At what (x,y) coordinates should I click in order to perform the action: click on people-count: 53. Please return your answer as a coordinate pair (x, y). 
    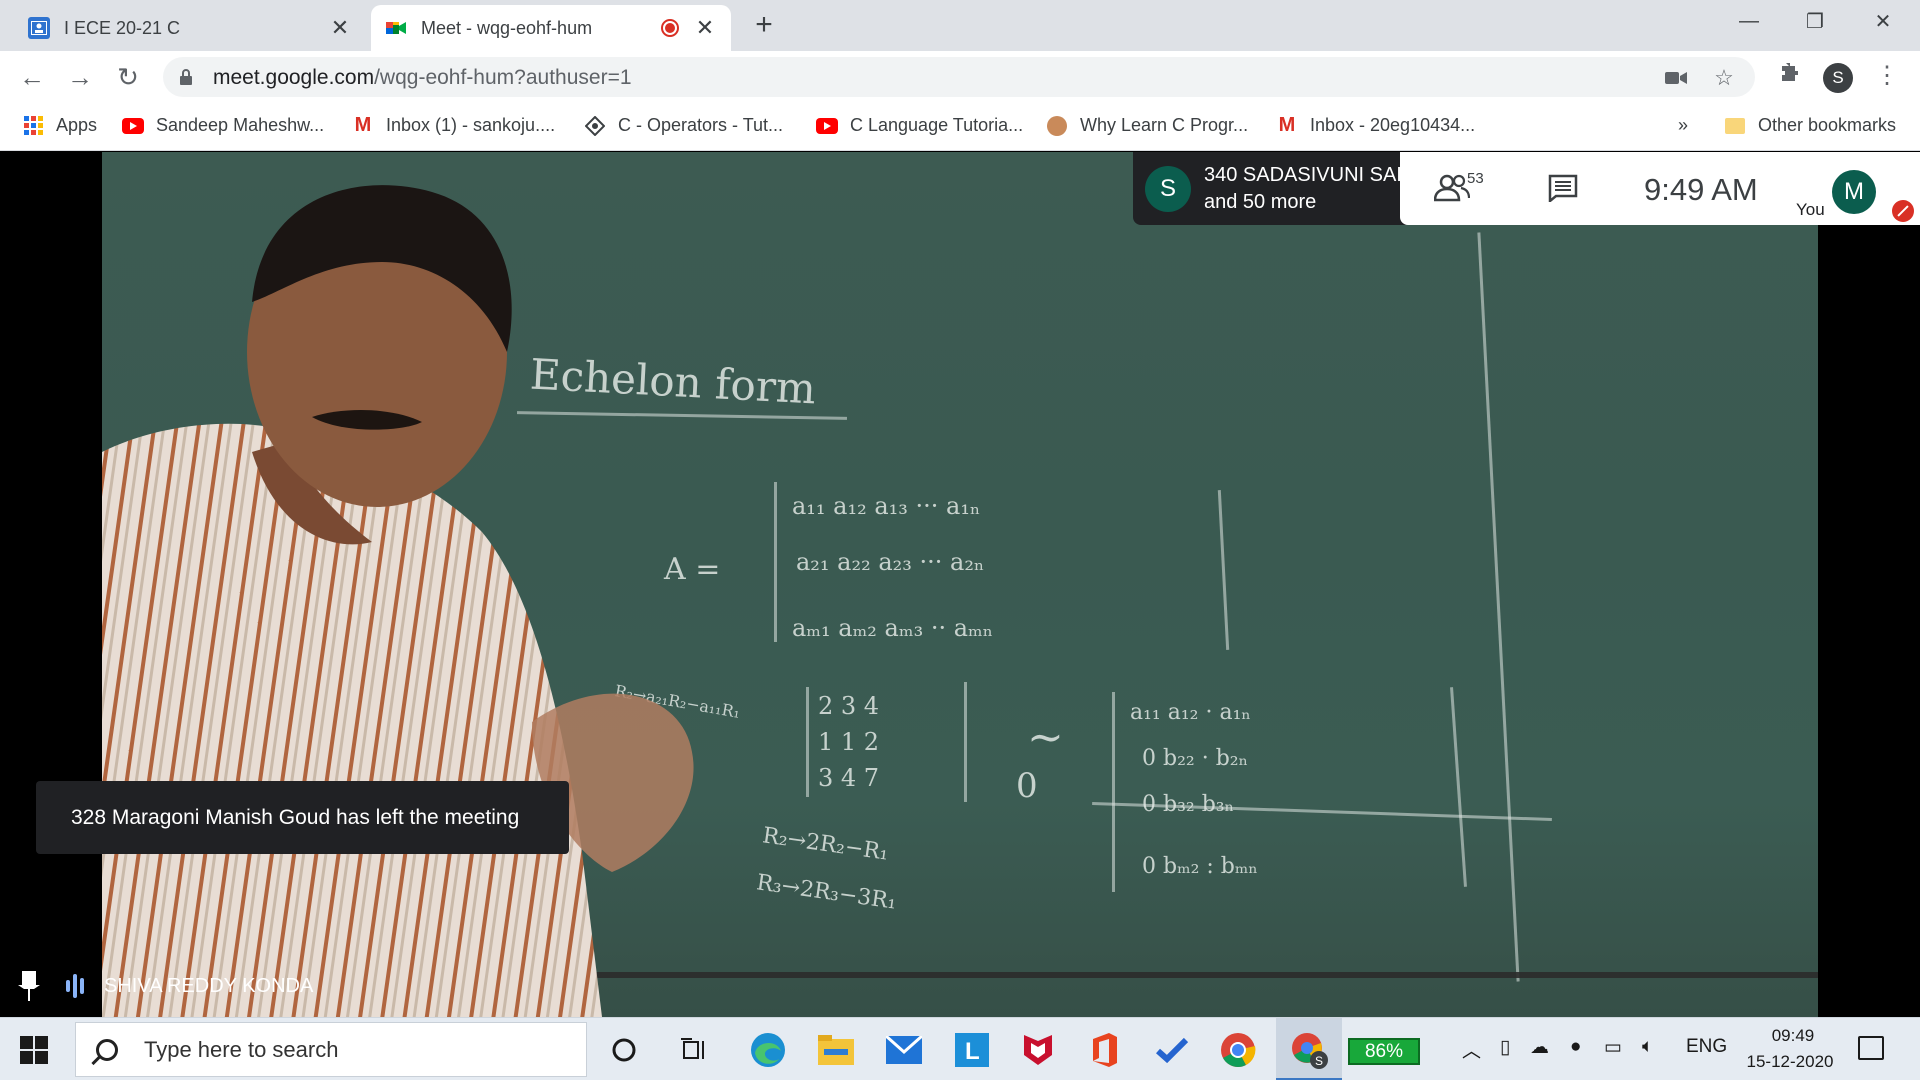
    Looking at the image, I should click on (1475, 178).